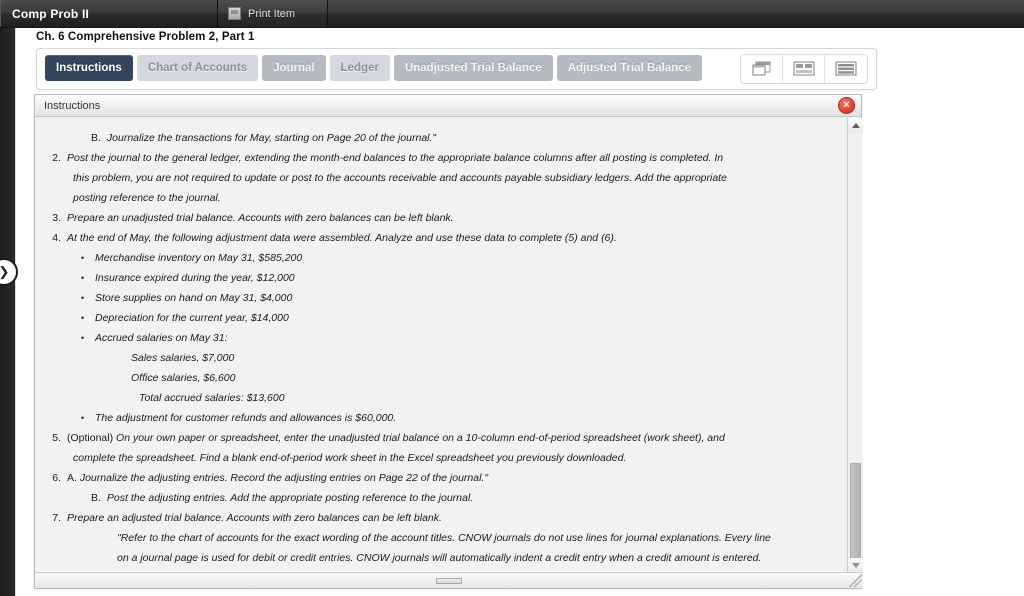 The image size is (1024, 596). I want to click on panel-resize-strip, so click(449, 580).